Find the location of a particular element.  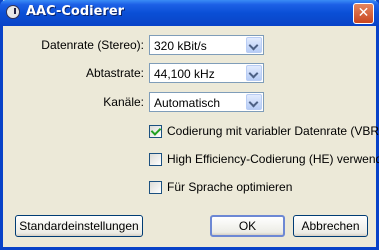

title-bar: AAC-Codierer ✕ is located at coordinates (189, 13).